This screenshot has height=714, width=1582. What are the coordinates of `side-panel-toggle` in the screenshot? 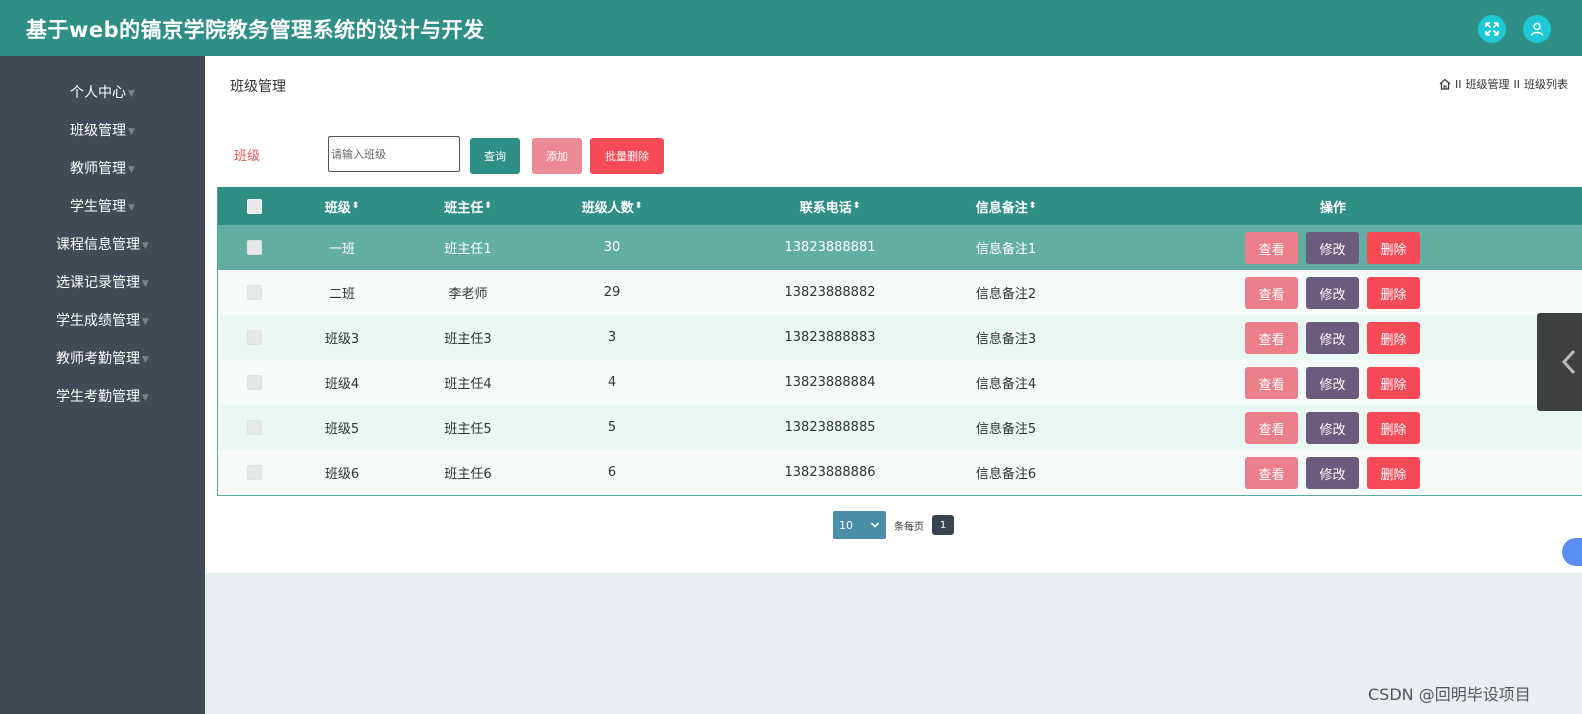 It's located at (1559, 362).